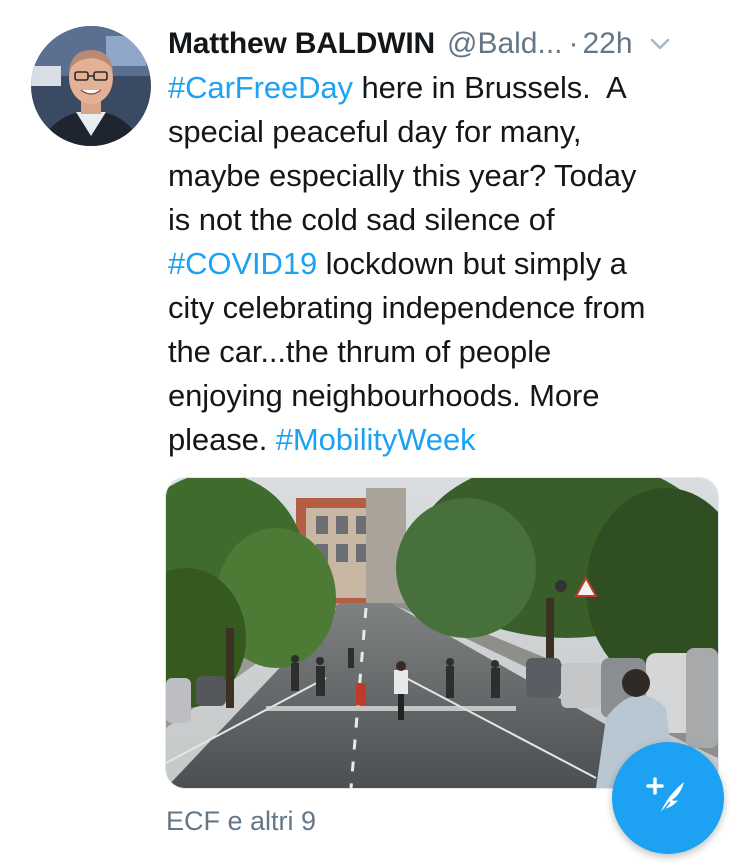 The height and width of the screenshot is (863, 750). I want to click on tweet-text-line: is not the cold sad silence of, so click(448, 220).